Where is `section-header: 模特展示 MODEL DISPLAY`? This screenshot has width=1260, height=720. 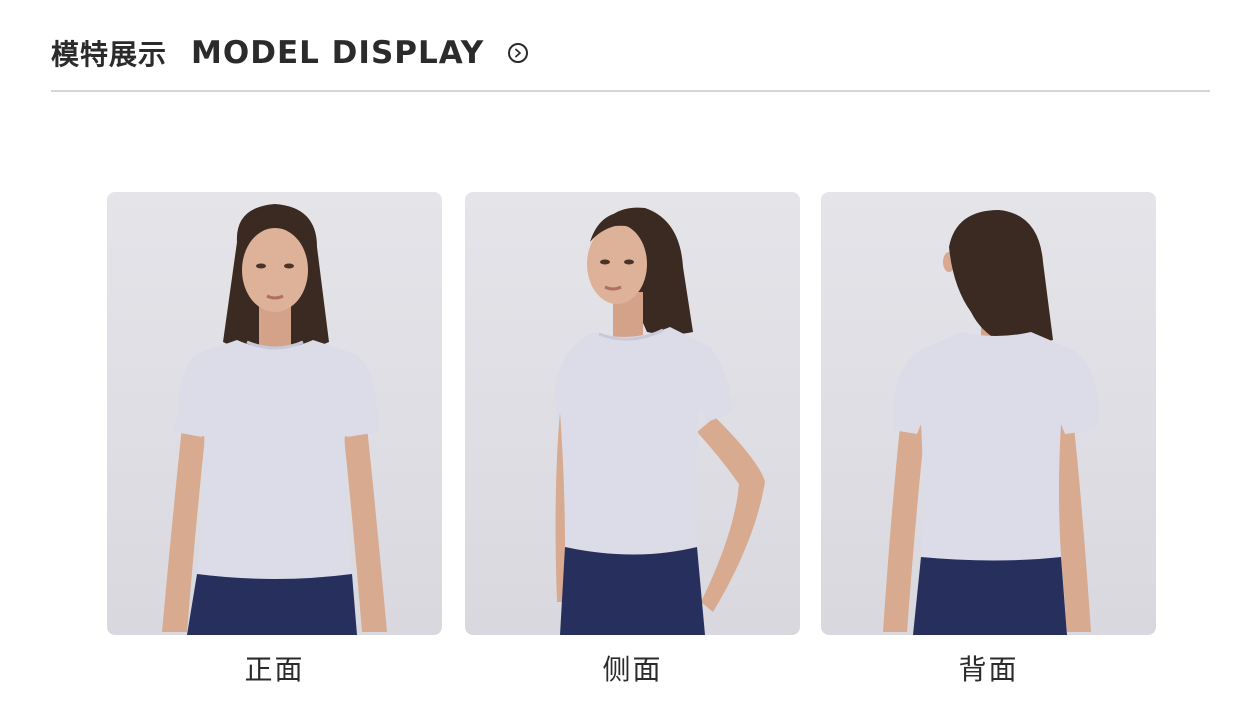
section-header: 模特展示 MODEL DISPLAY is located at coordinates (290, 53).